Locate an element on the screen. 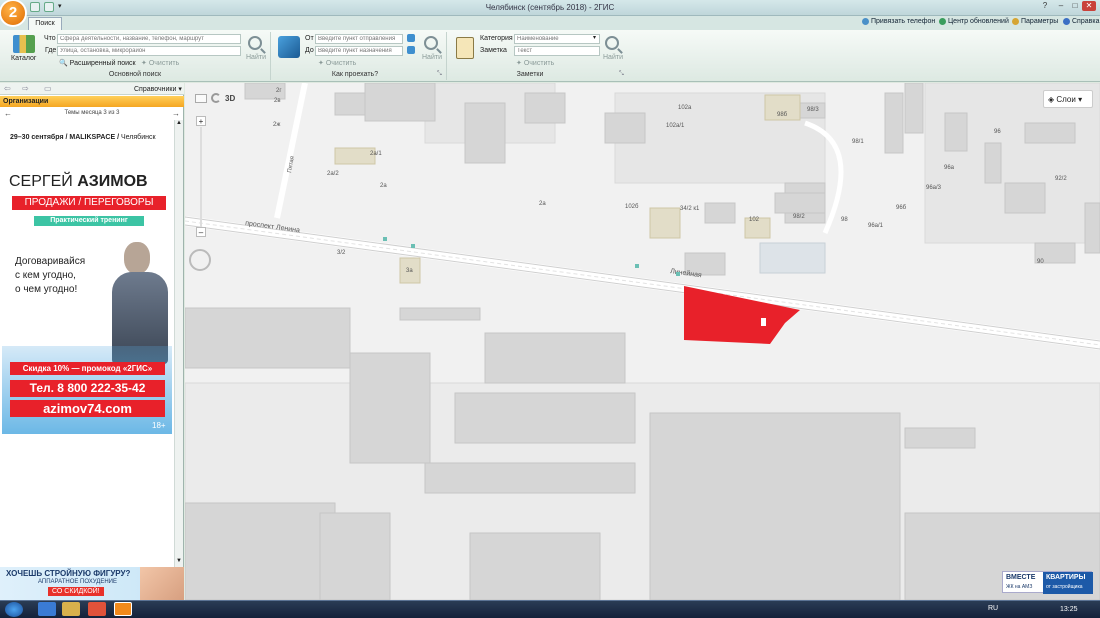  notes-clipboard-icon is located at coordinates (465, 48).